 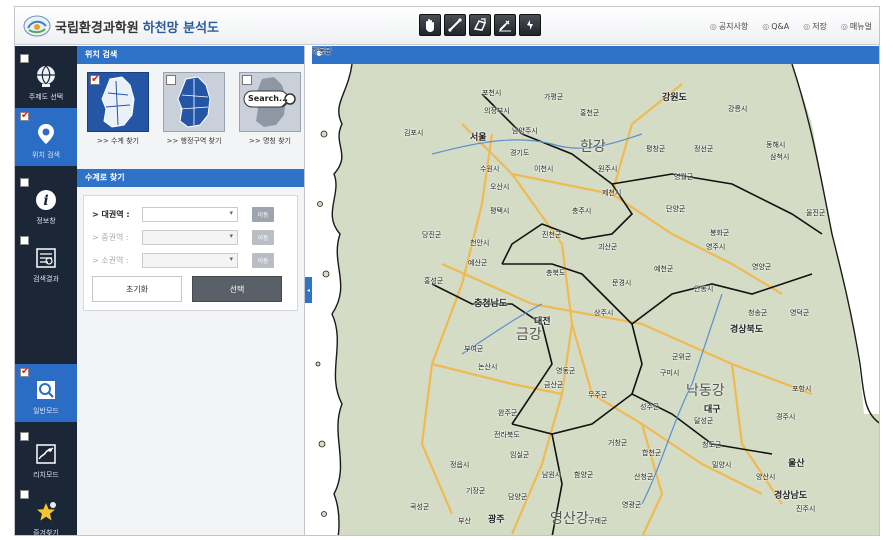 What do you see at coordinates (488, 367) in the screenshot?
I see `map-place-label: 논산시` at bounding box center [488, 367].